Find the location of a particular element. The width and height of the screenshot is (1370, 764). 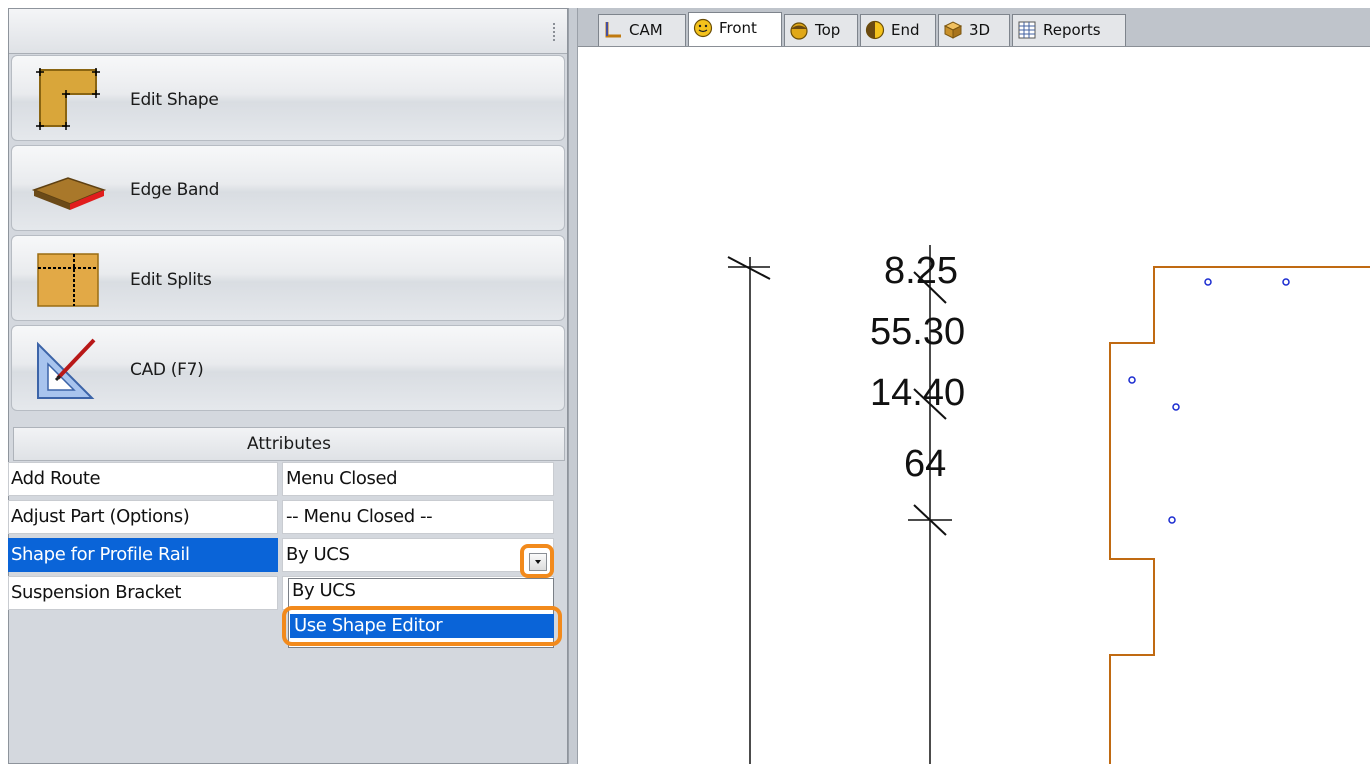

tab-label: End is located at coordinates (905, 30).